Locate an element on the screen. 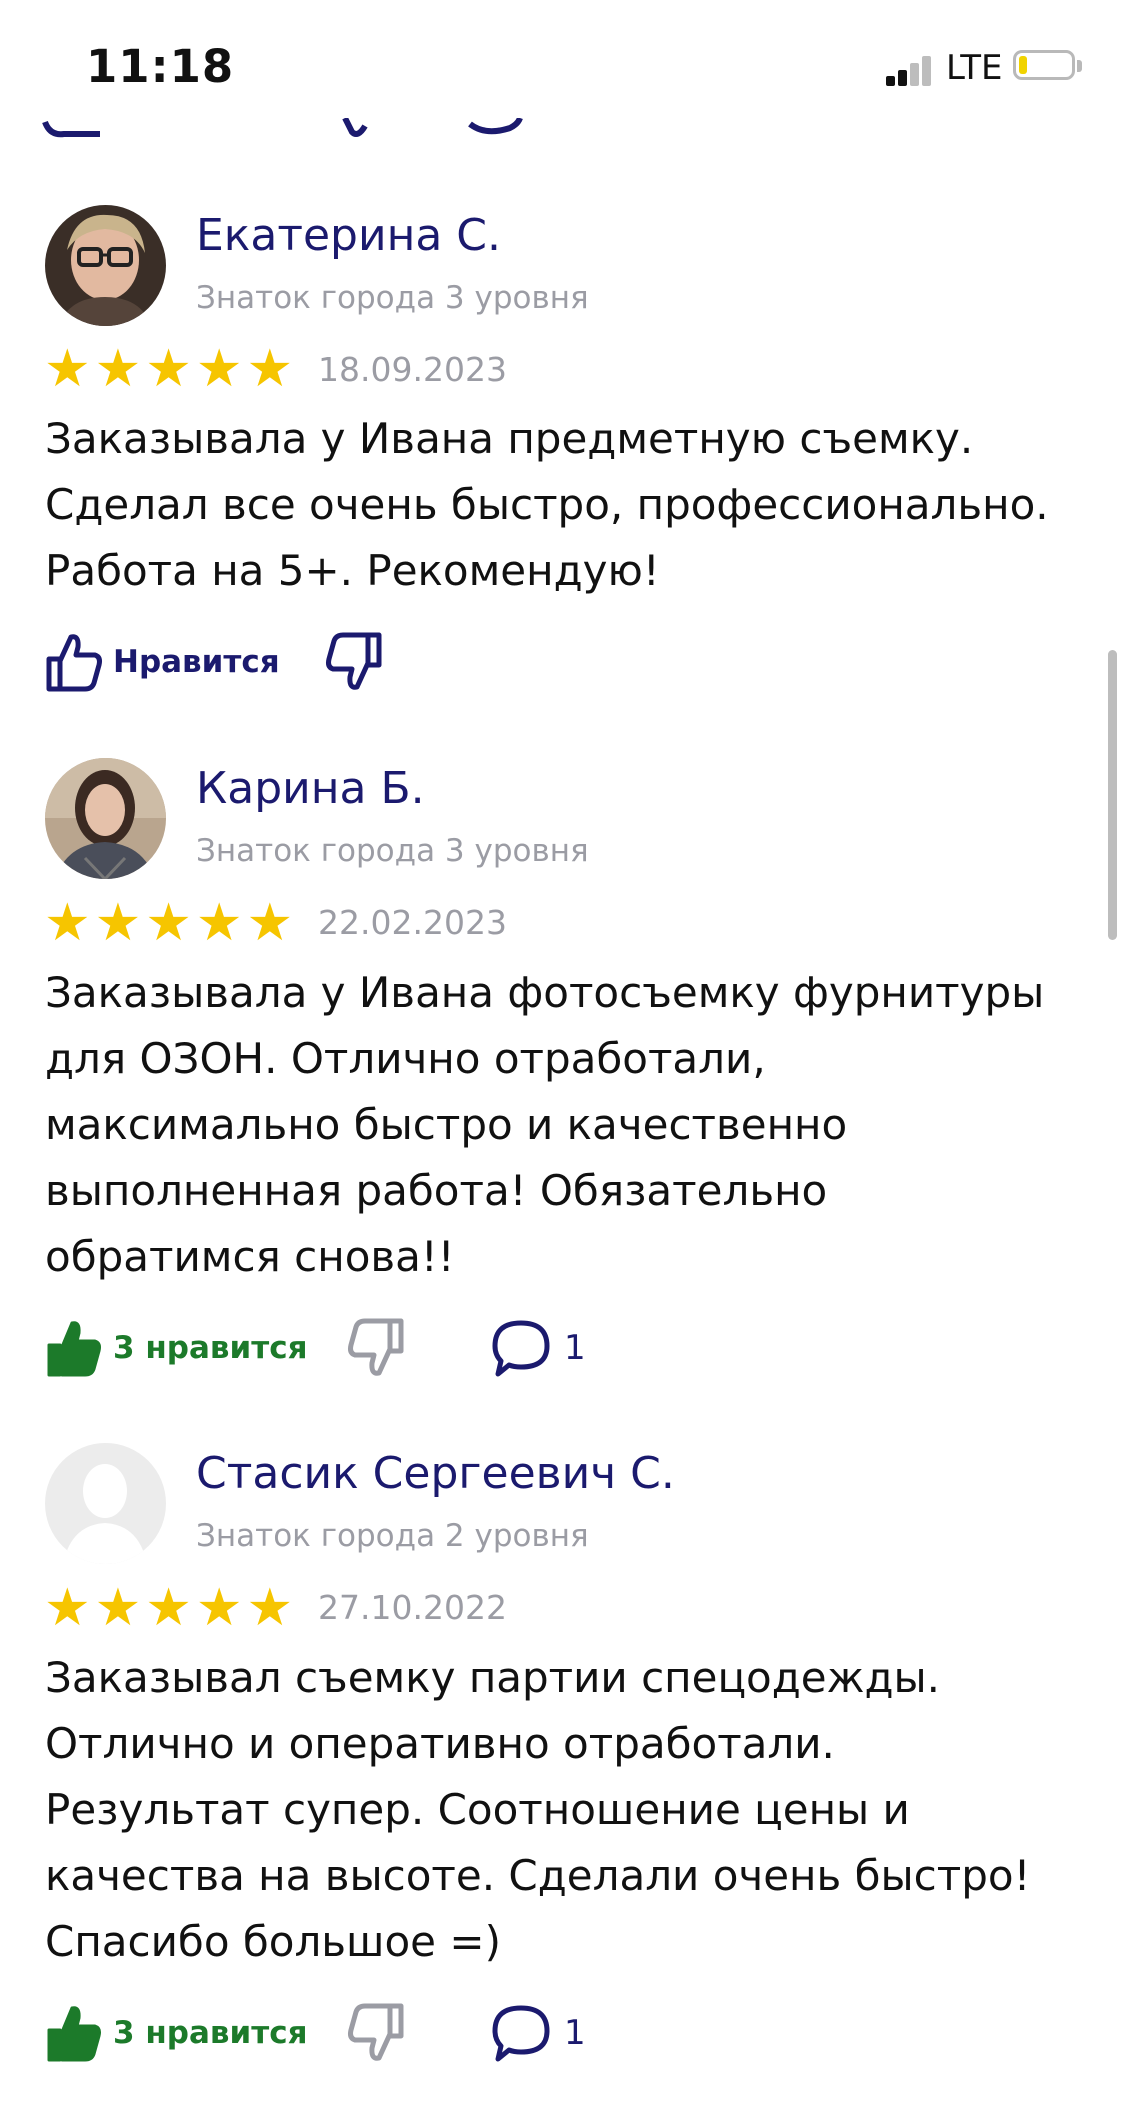 The image size is (1125, 2111). review-text-line: обратимся снова!! is located at coordinates (250, 1256).